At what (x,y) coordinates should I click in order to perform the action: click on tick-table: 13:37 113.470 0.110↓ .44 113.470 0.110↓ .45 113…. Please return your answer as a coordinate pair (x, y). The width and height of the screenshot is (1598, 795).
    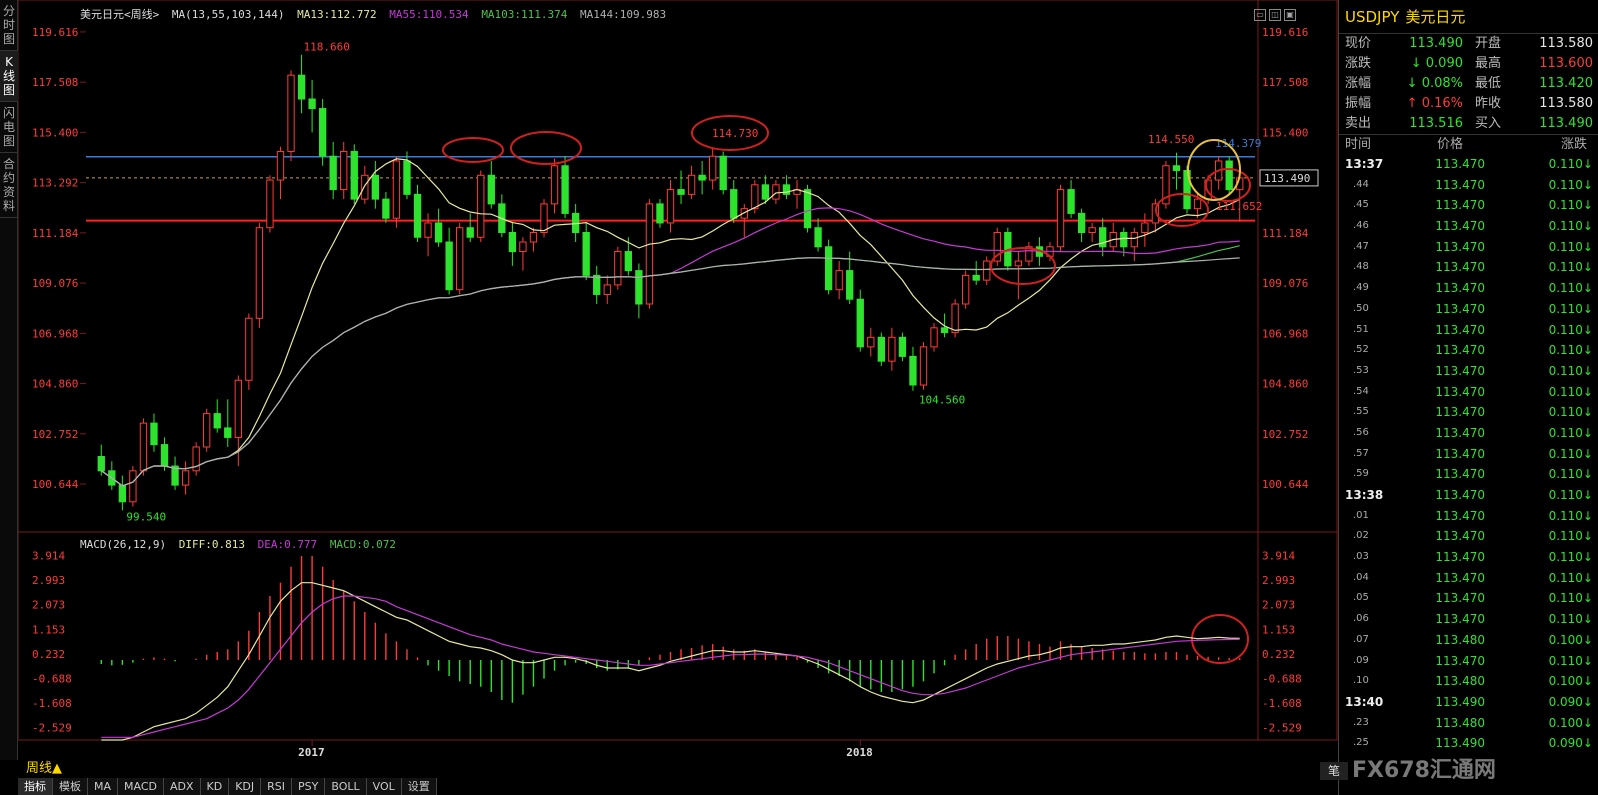
    Looking at the image, I should click on (1468, 454).